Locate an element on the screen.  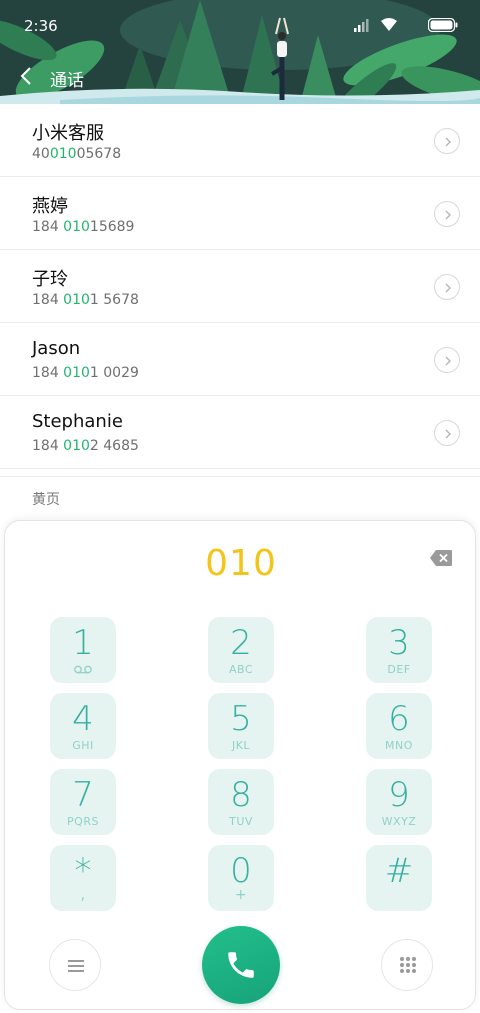
dial-key-9: 9 WXYZ is located at coordinates (399, 802).